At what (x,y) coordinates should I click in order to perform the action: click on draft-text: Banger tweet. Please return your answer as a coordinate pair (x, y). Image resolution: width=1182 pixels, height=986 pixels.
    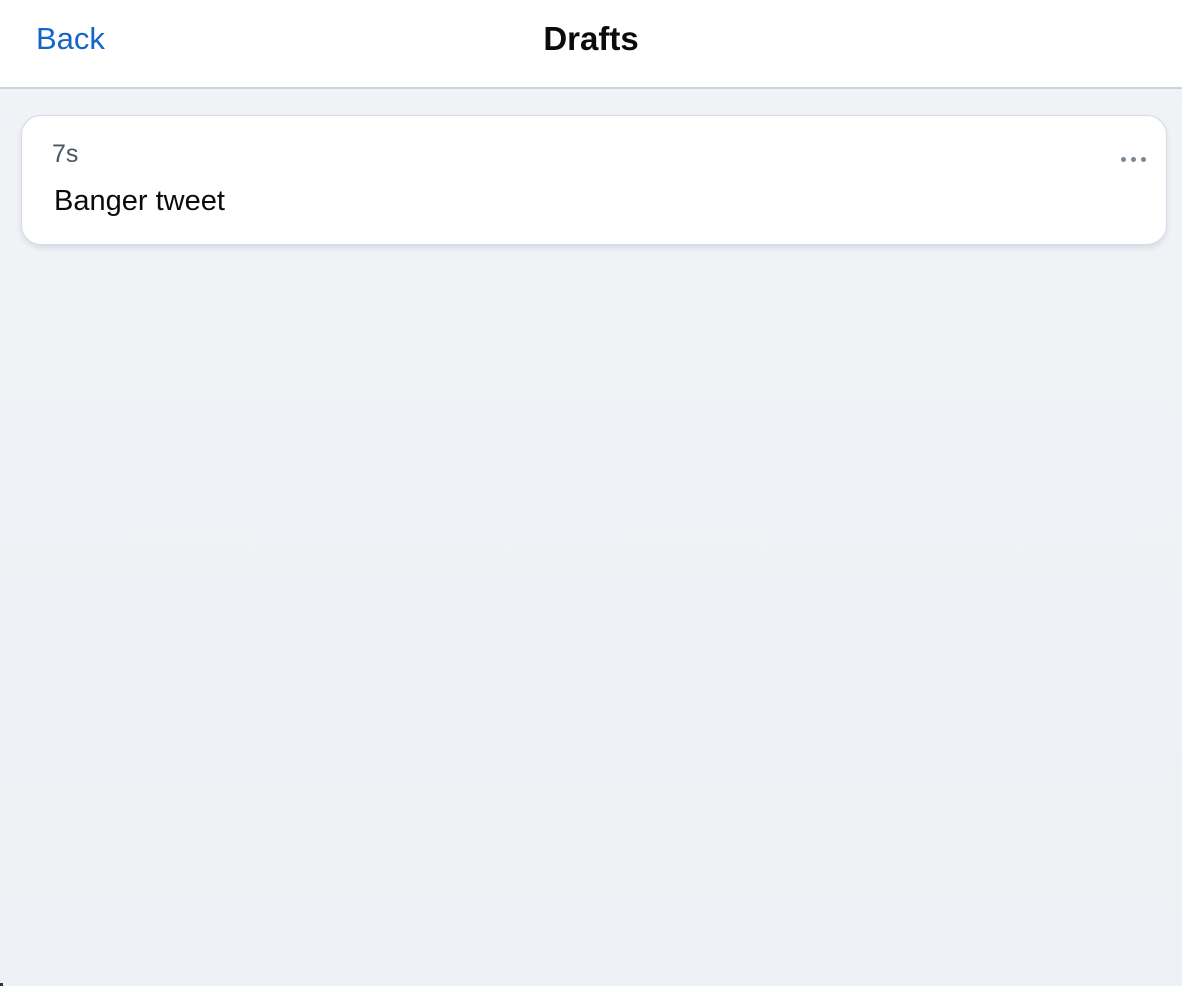
    Looking at the image, I should click on (139, 201).